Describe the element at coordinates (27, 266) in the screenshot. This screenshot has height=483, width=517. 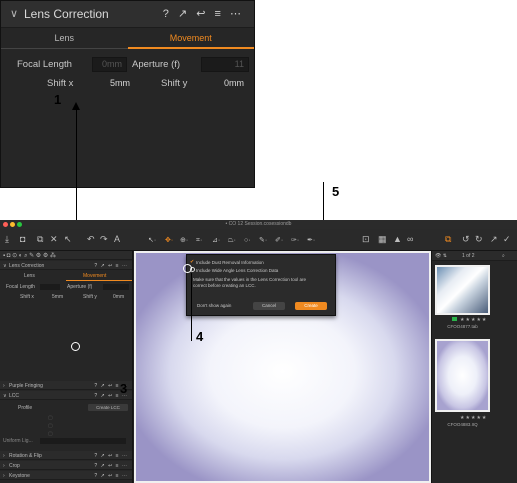
I see `lens-correction-label: Lens Correction` at that location.